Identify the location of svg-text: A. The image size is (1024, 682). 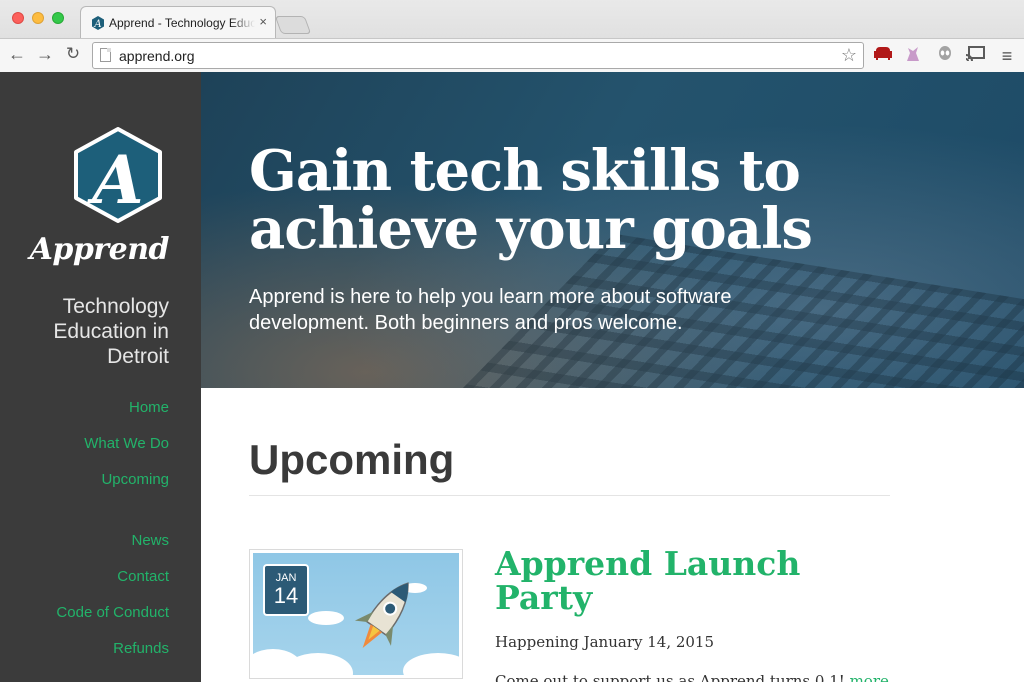
(97, 24).